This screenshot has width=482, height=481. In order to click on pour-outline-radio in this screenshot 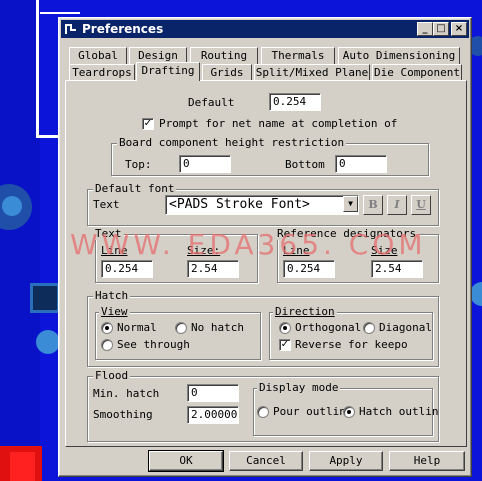, I will do `click(263, 412)`.